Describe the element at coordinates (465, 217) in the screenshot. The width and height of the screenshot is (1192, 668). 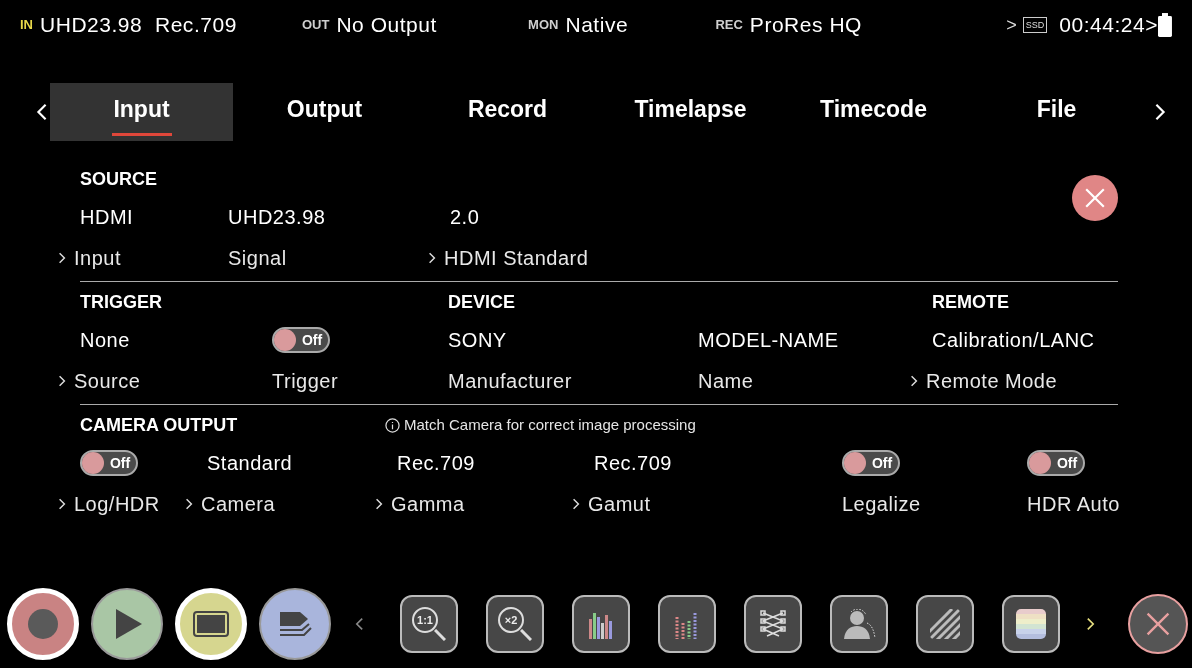
I see `setting-value: 2.0` at that location.